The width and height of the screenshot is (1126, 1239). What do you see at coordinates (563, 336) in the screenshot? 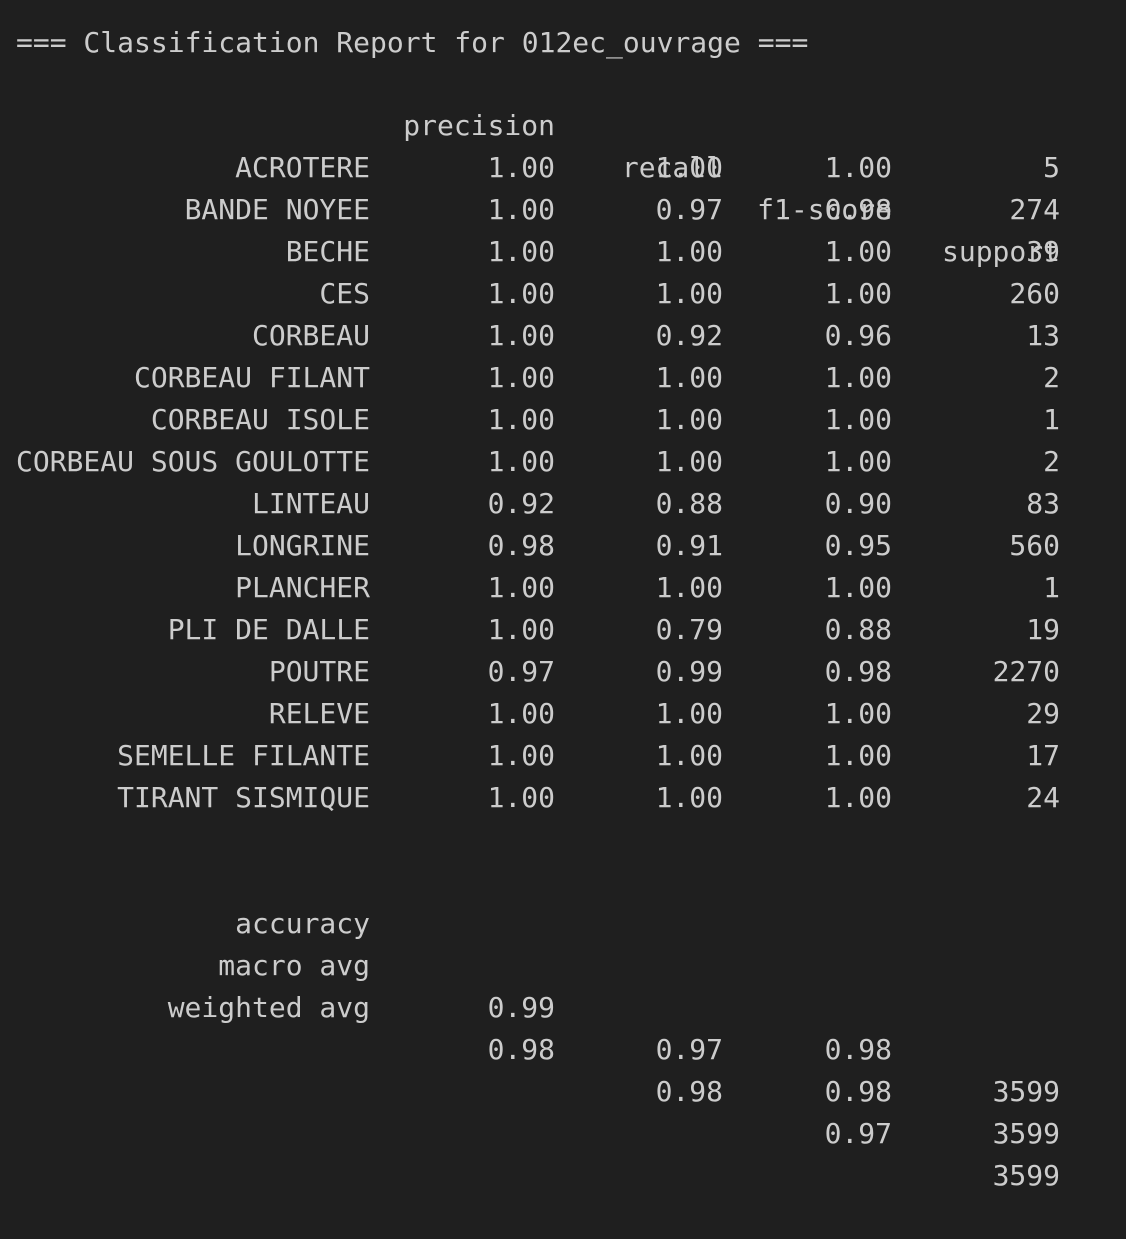
I see `table-row: CORBEAU 1.00 0.92 0.96 13` at bounding box center [563, 336].